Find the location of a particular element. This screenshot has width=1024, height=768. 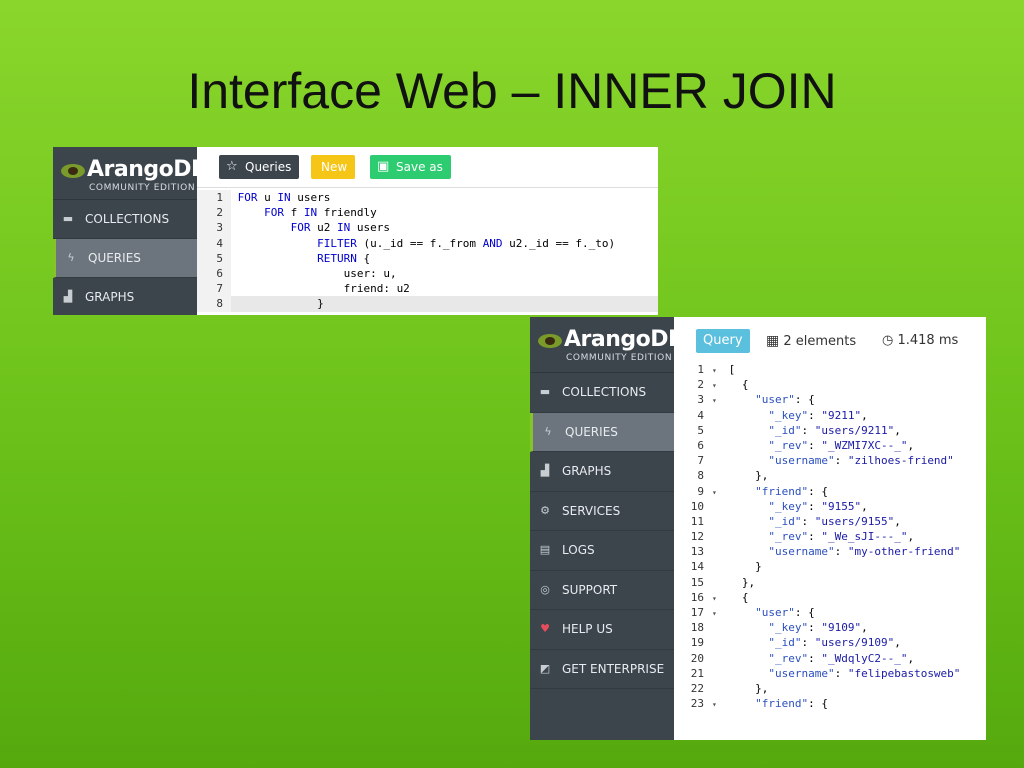

json-line: 18 "_key": "9109", is located at coordinates (830, 628).